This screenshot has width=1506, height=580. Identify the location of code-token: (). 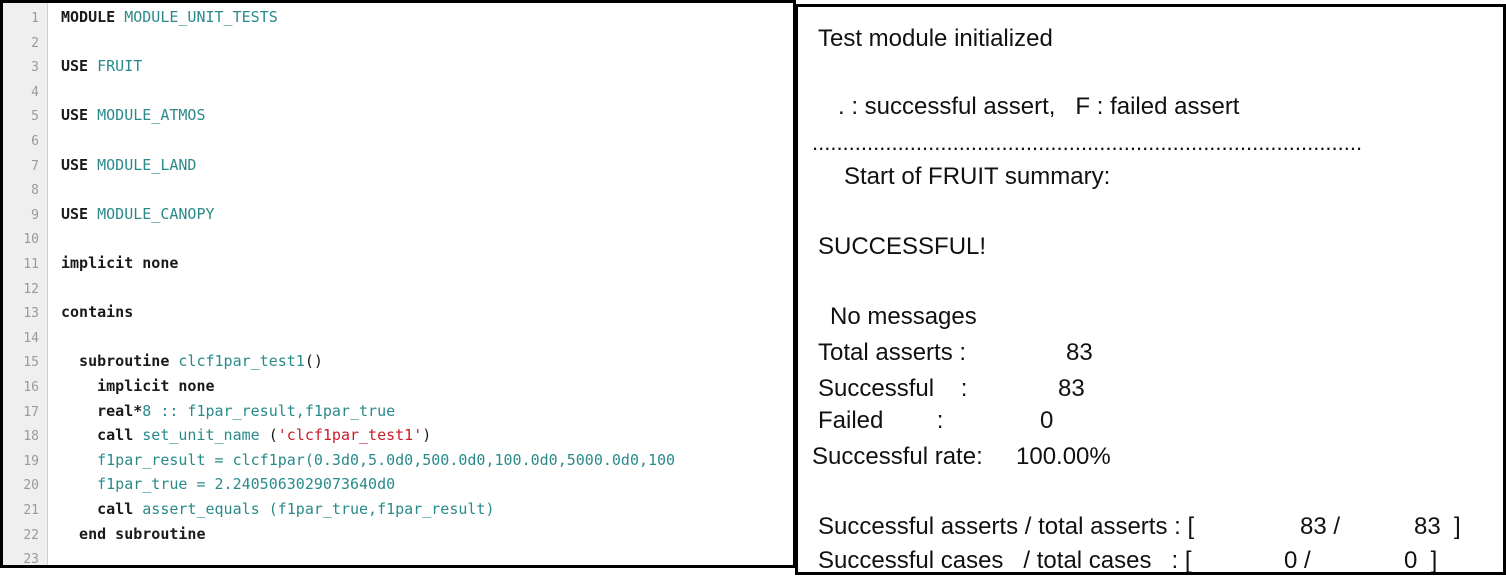
(313, 361).